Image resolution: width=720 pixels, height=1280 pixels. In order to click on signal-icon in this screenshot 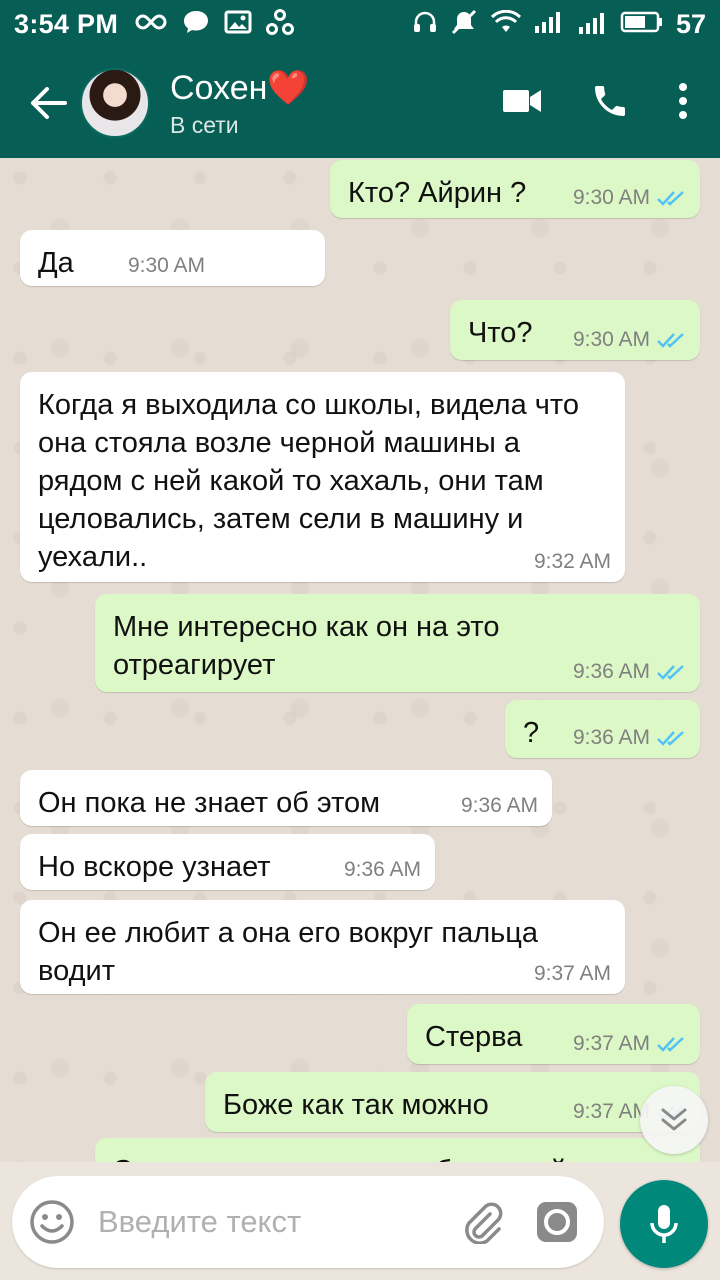, I will do `click(549, 24)`.